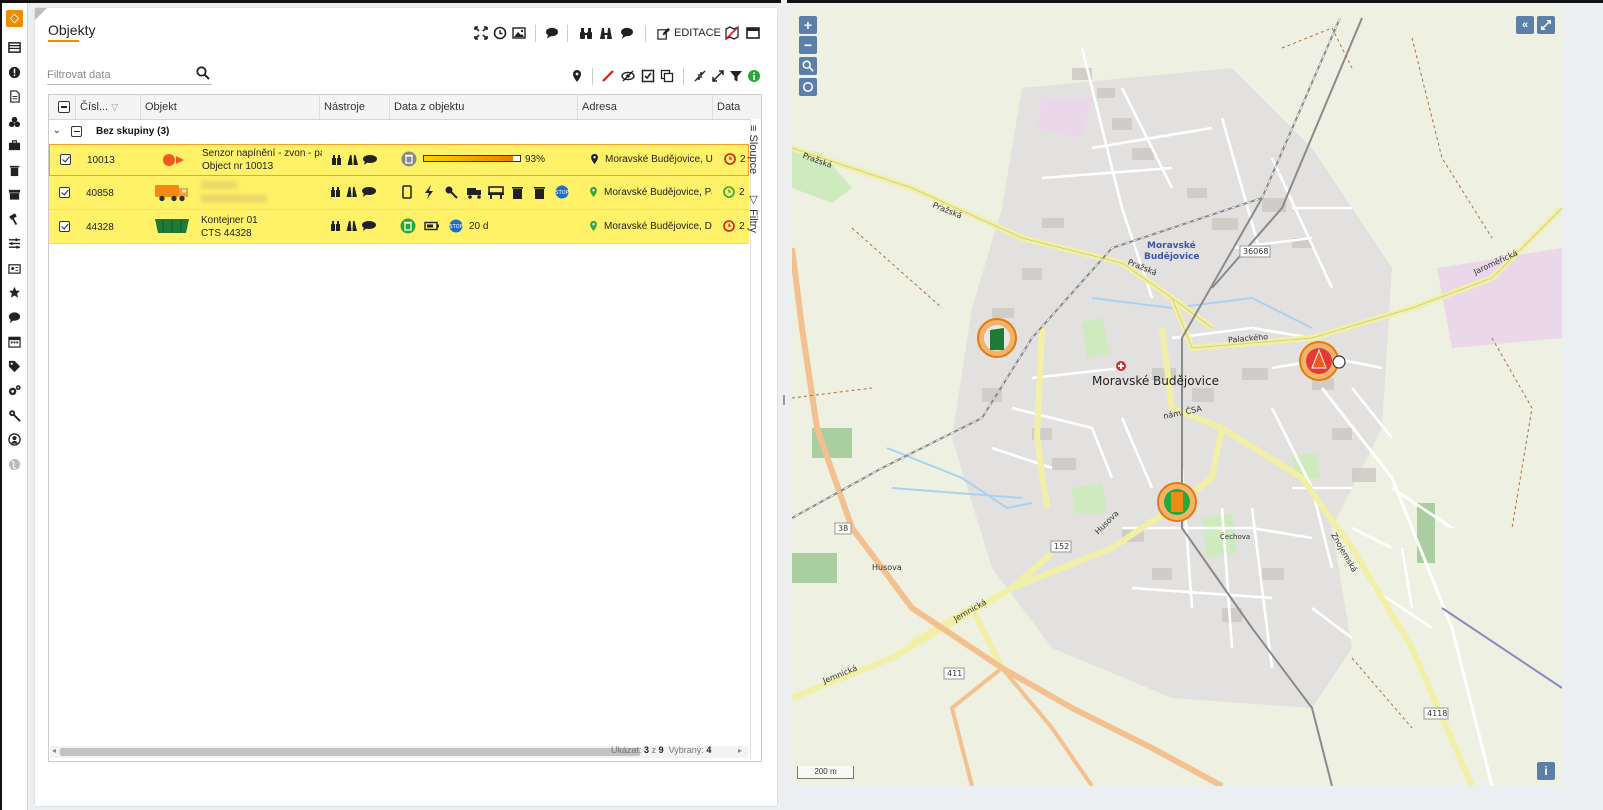  Describe the element at coordinates (133, 131) in the screenshot. I see `group-label: Bez skupiny (3)` at that location.